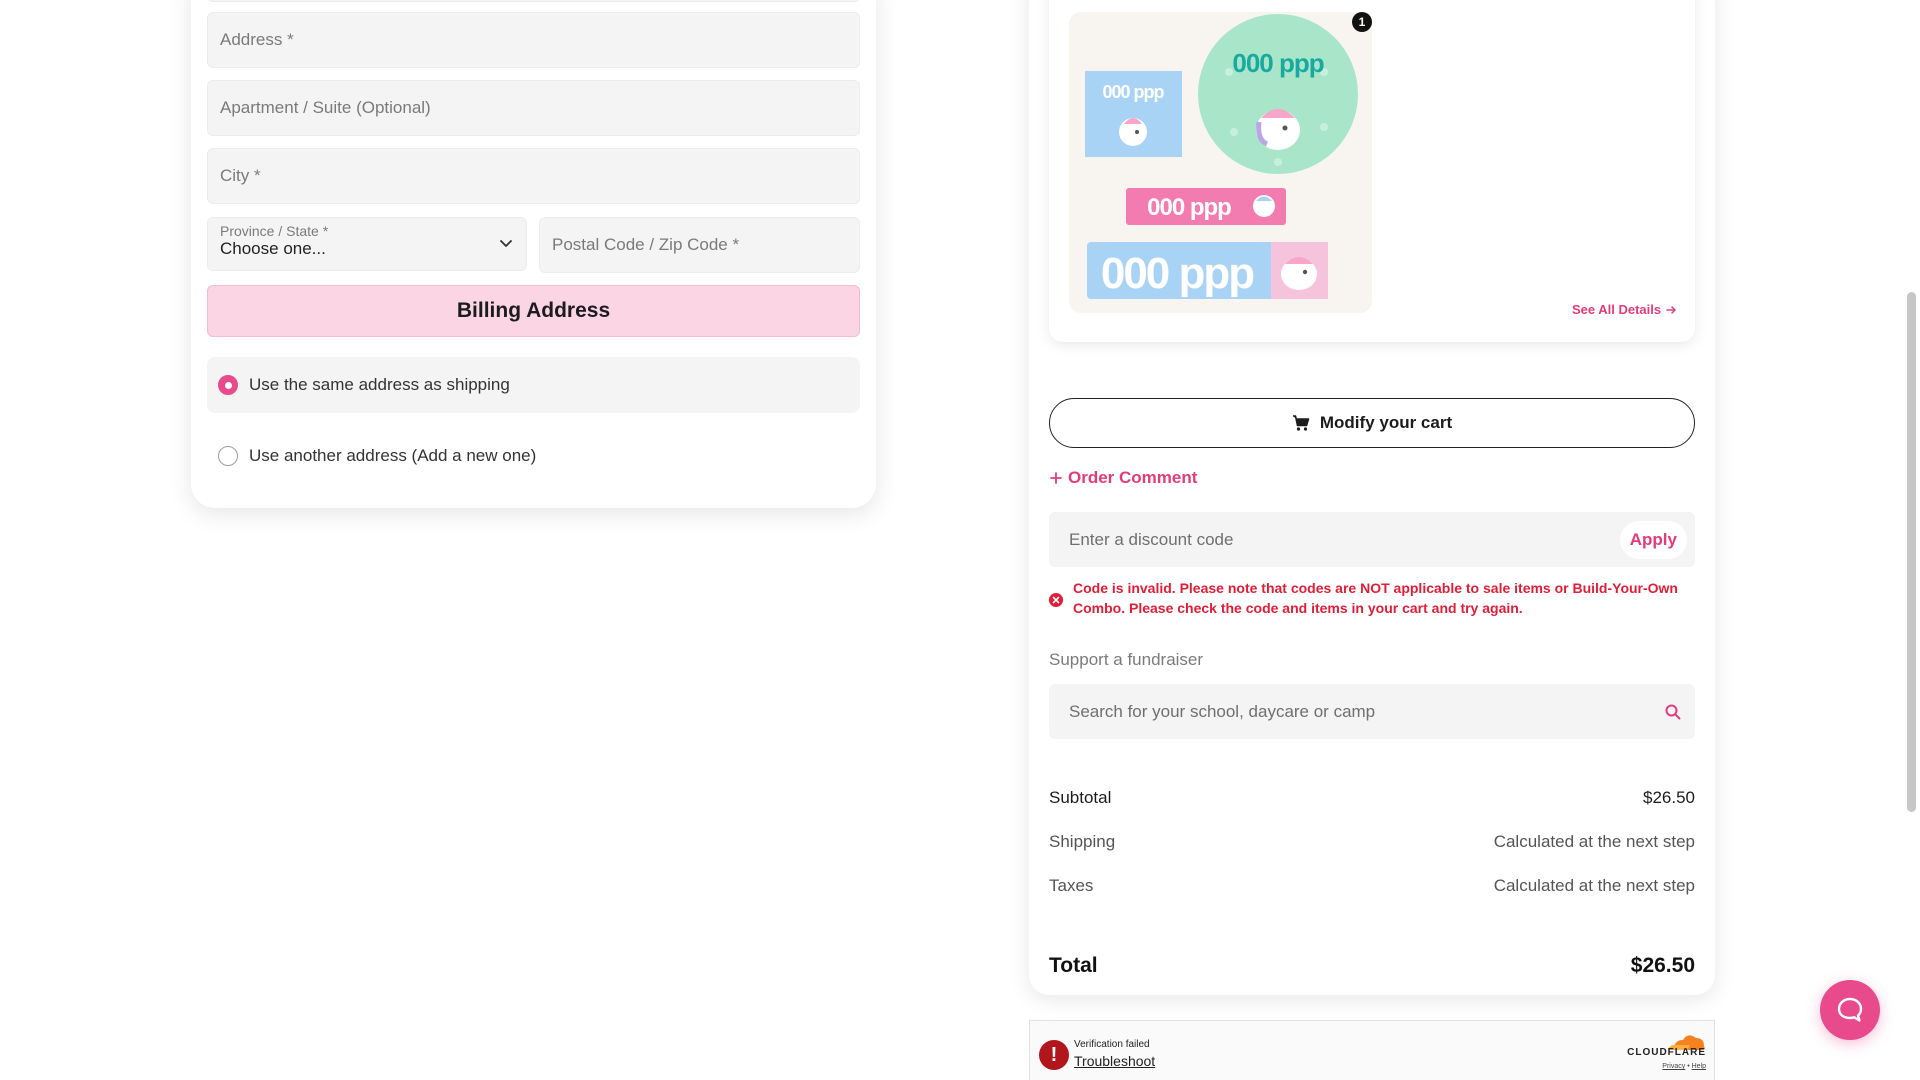 This screenshot has height=1080, width=1920. I want to click on troubleshoot-link: Troubleshoot, so click(1114, 1061).